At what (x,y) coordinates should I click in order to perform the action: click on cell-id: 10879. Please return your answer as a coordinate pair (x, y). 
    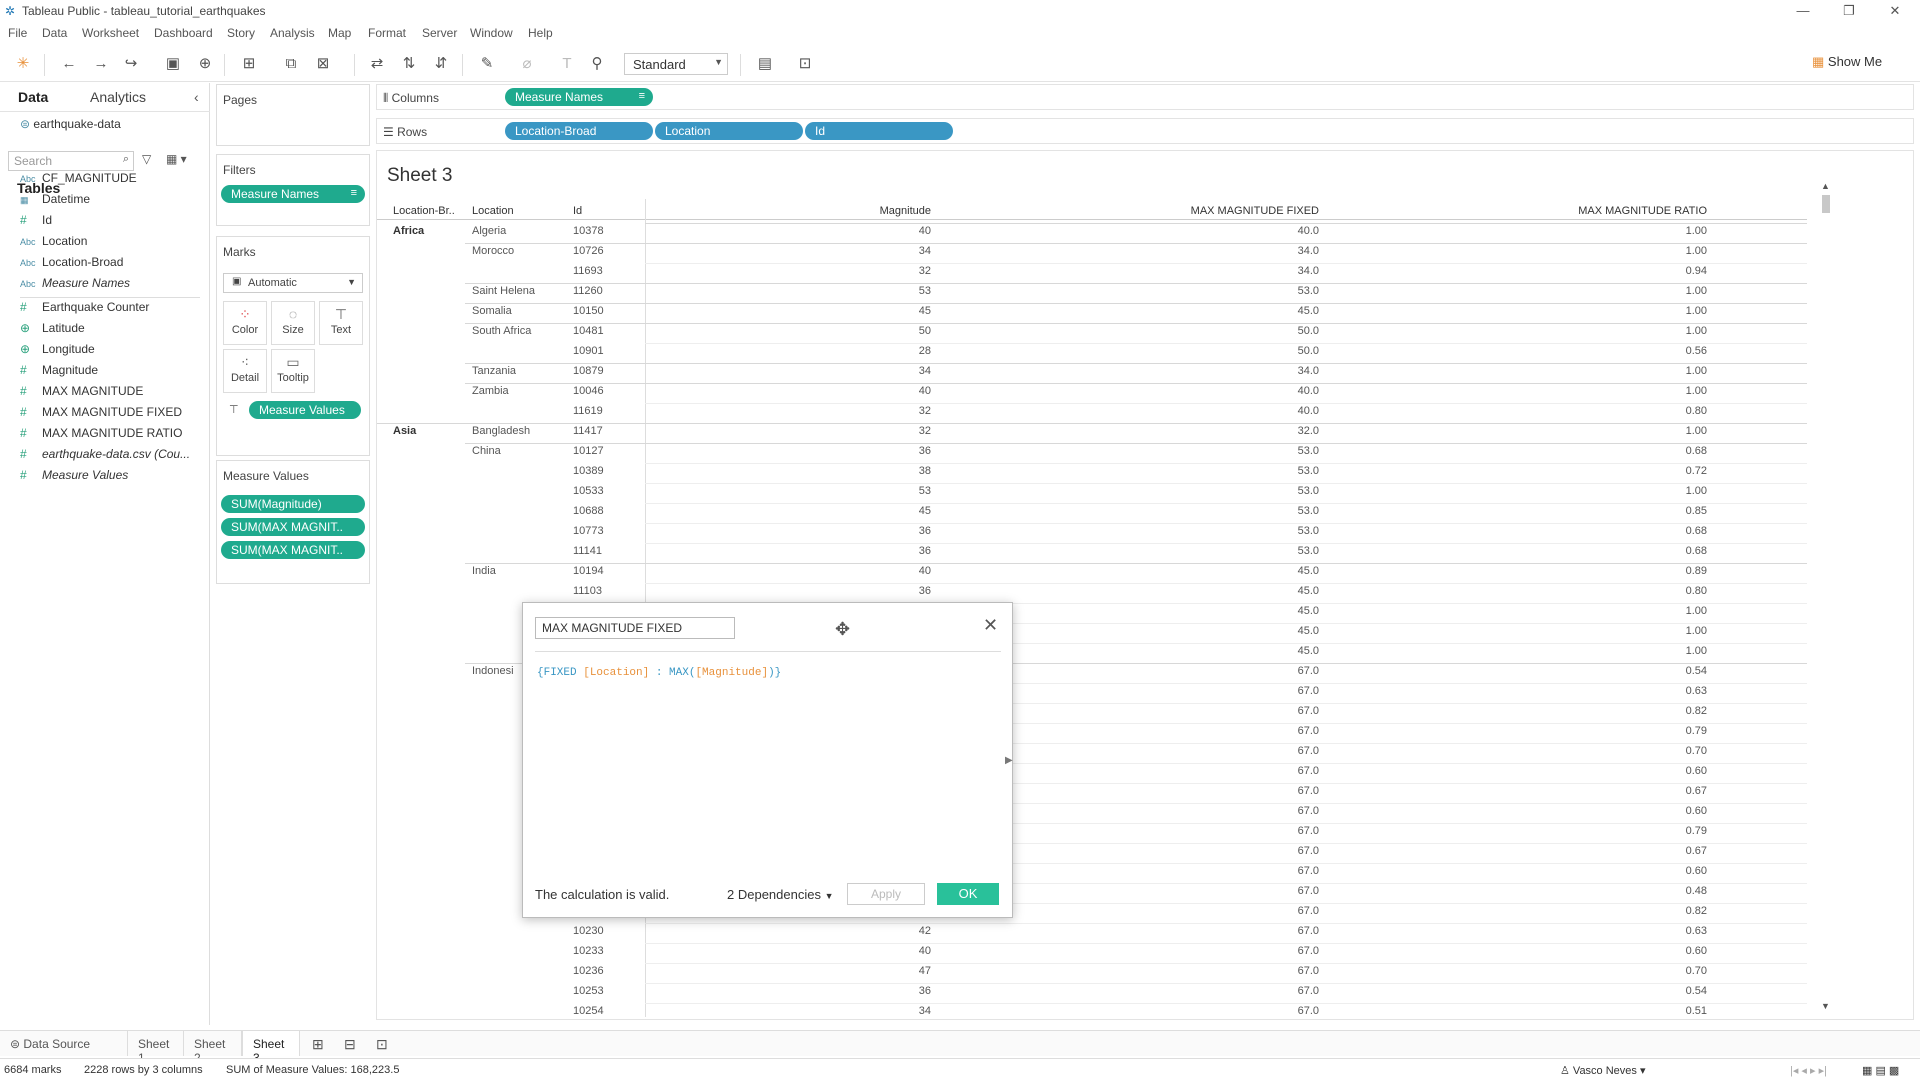
    Looking at the image, I should click on (603, 371).